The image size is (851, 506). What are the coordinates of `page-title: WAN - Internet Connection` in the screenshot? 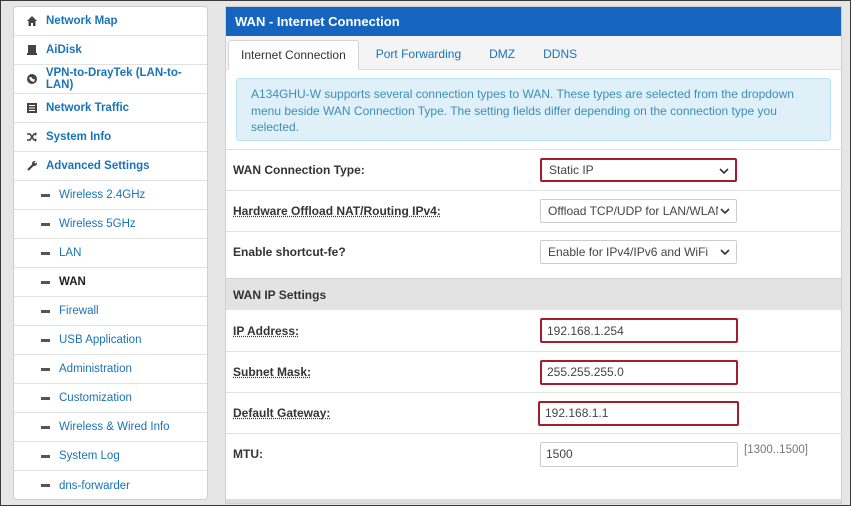 It's located at (533, 21).